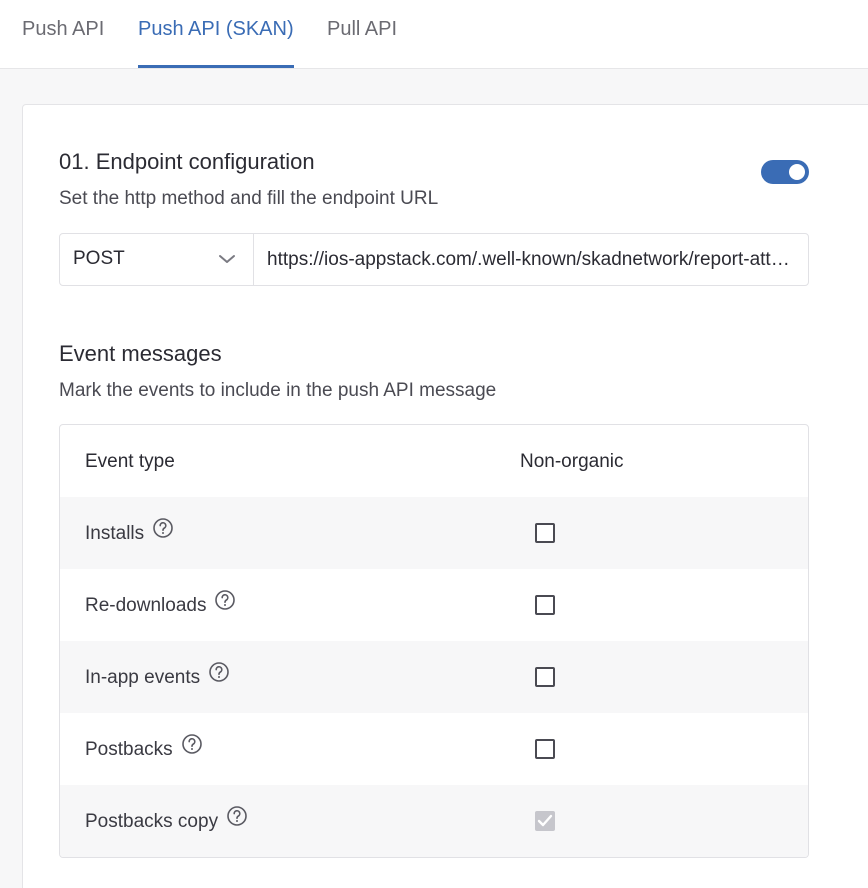  I want to click on table-row: Postbacks, so click(434, 749).